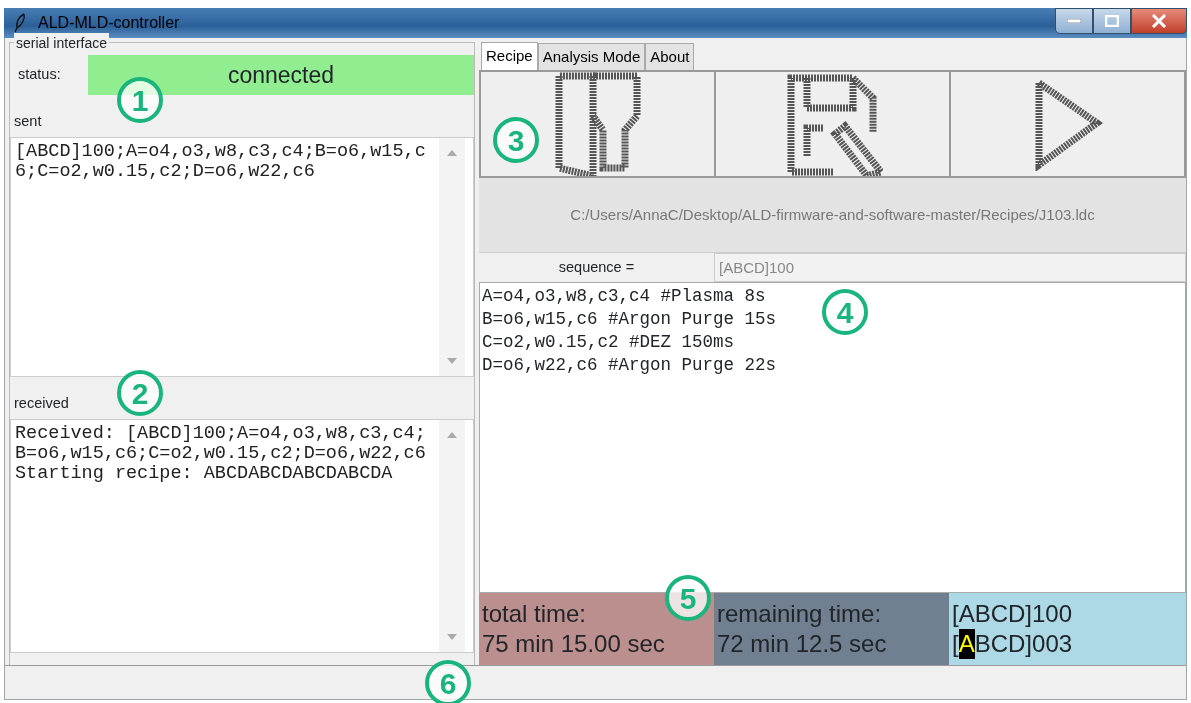 This screenshot has height=703, width=1191. Describe the element at coordinates (596, 267) in the screenshot. I see `sequence-label: sequence =` at that location.